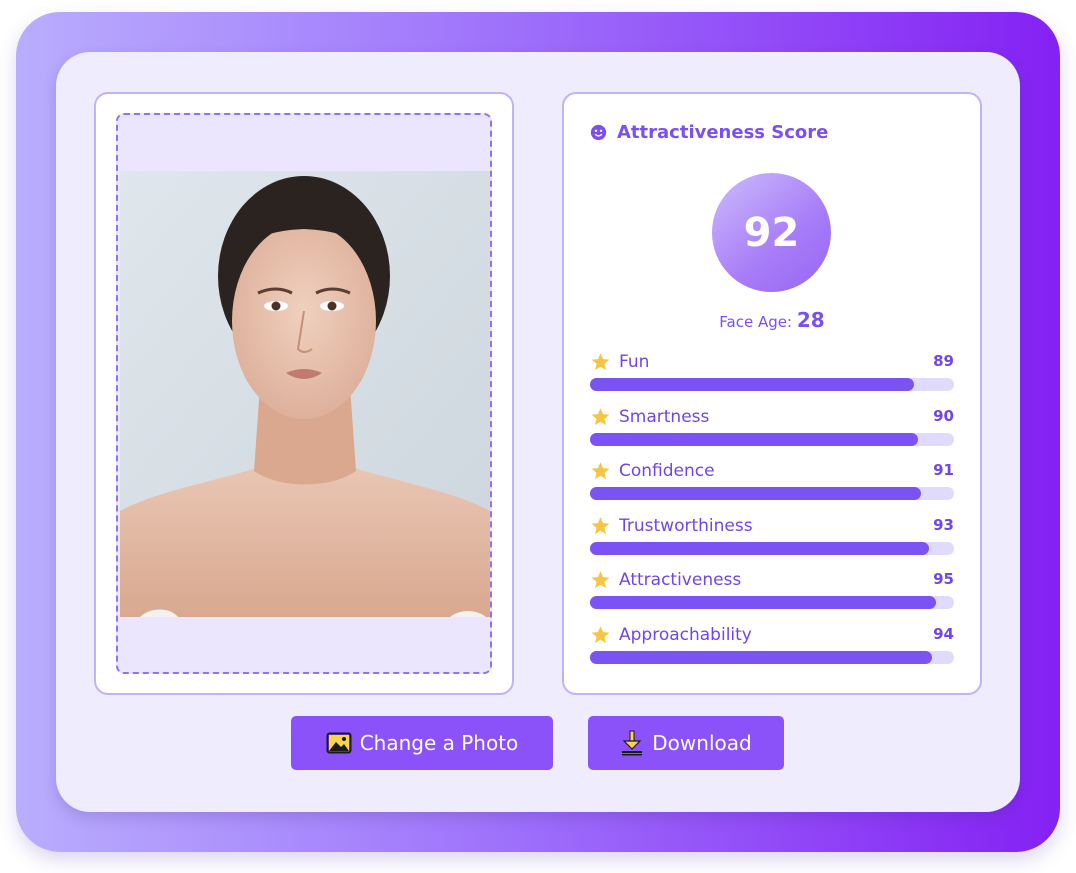 The width and height of the screenshot is (1076, 873). What do you see at coordinates (943, 361) in the screenshot?
I see `metric-value: 89` at bounding box center [943, 361].